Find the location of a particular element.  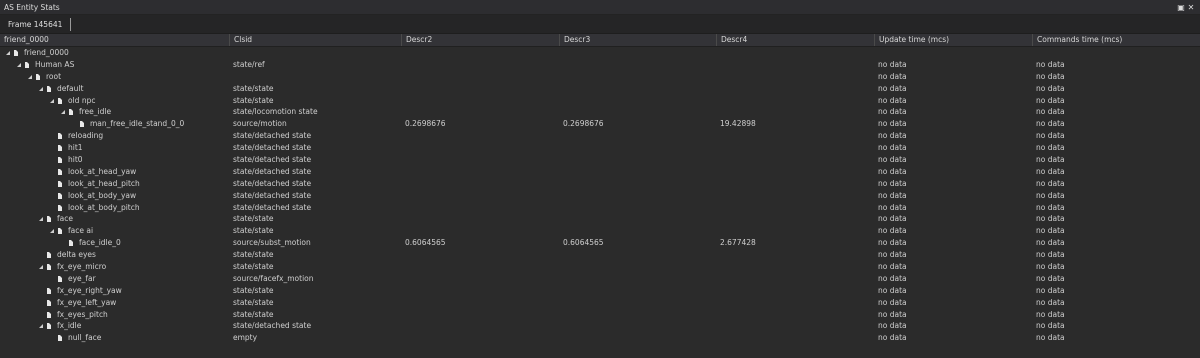

tree-node: look_at_head_pitch is located at coordinates (70, 184).